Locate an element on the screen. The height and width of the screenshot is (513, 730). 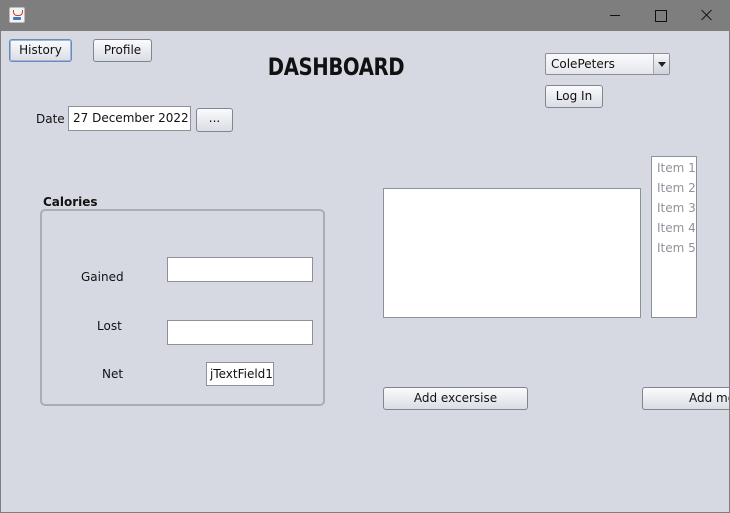
user-select-value: ColePeters is located at coordinates (583, 64).